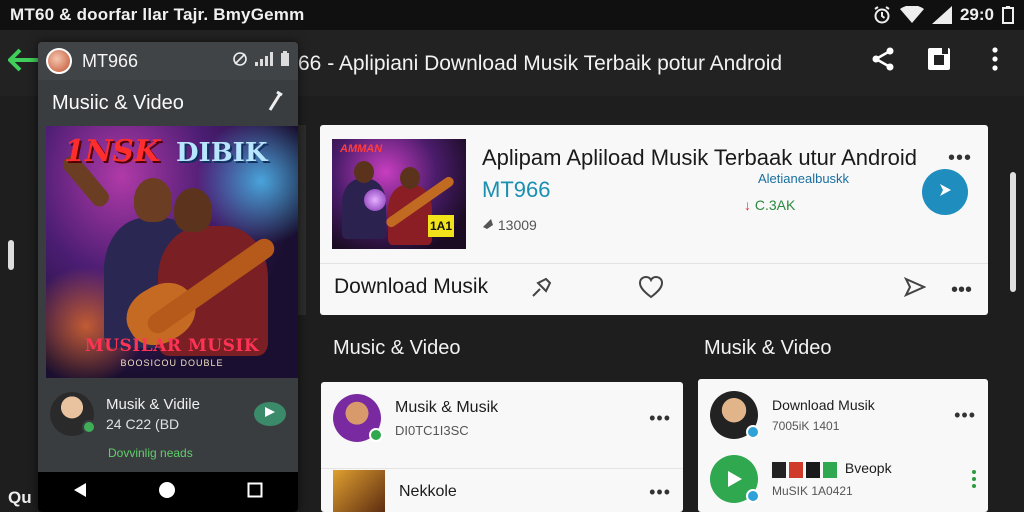  I want to click on trend-arrow-icon: ↓, so click(747, 205).